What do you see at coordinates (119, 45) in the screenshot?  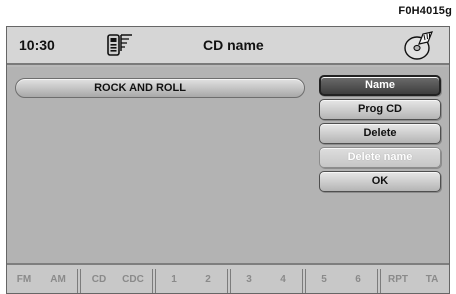 I see `phone-signal-icon` at bounding box center [119, 45].